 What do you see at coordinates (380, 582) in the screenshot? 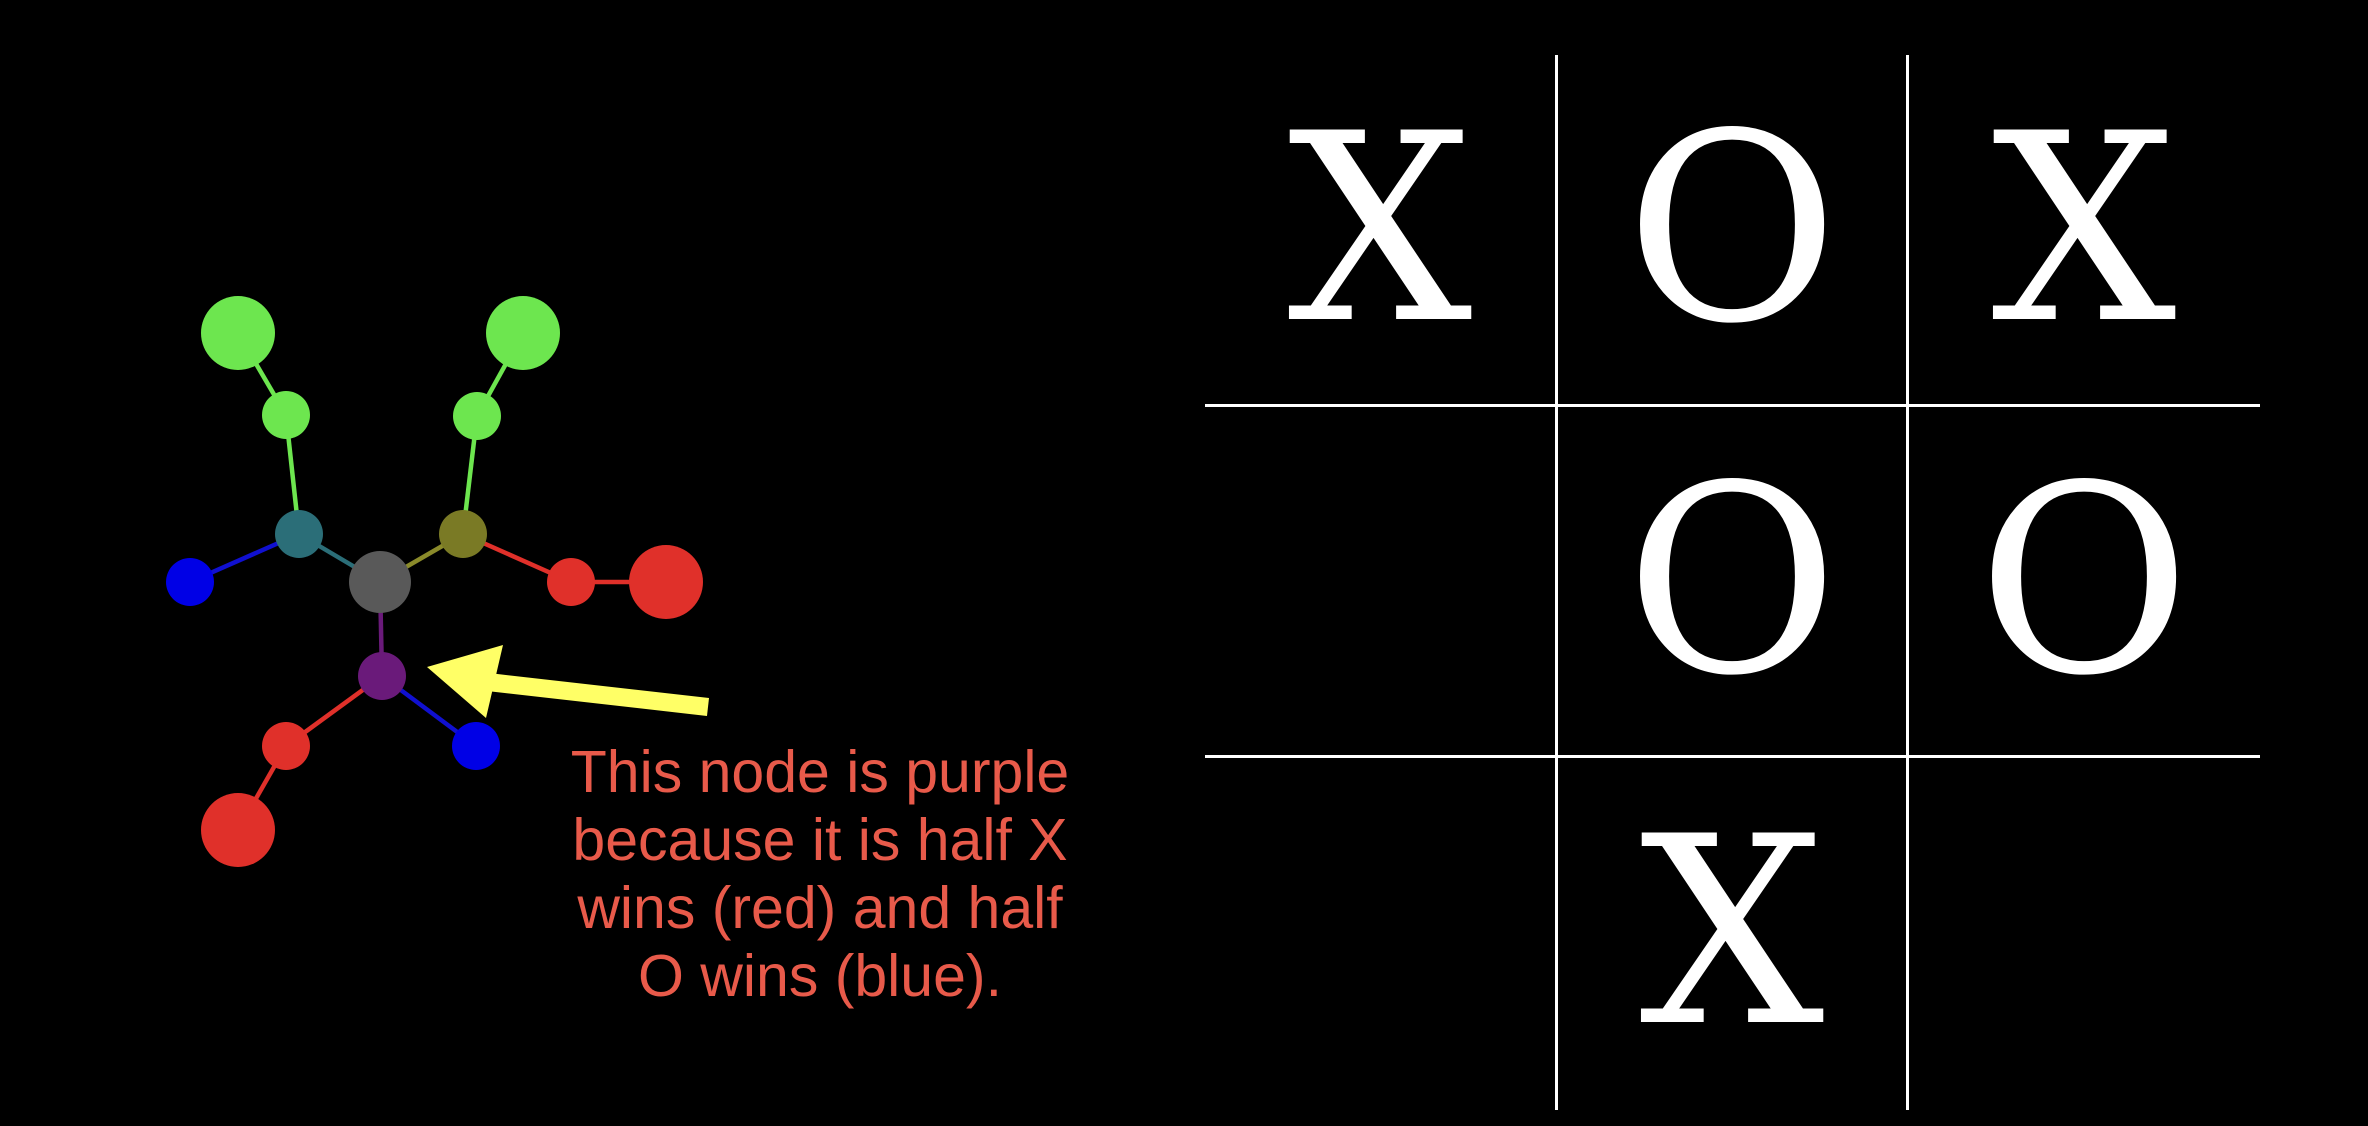
I see `tree-node-center` at bounding box center [380, 582].